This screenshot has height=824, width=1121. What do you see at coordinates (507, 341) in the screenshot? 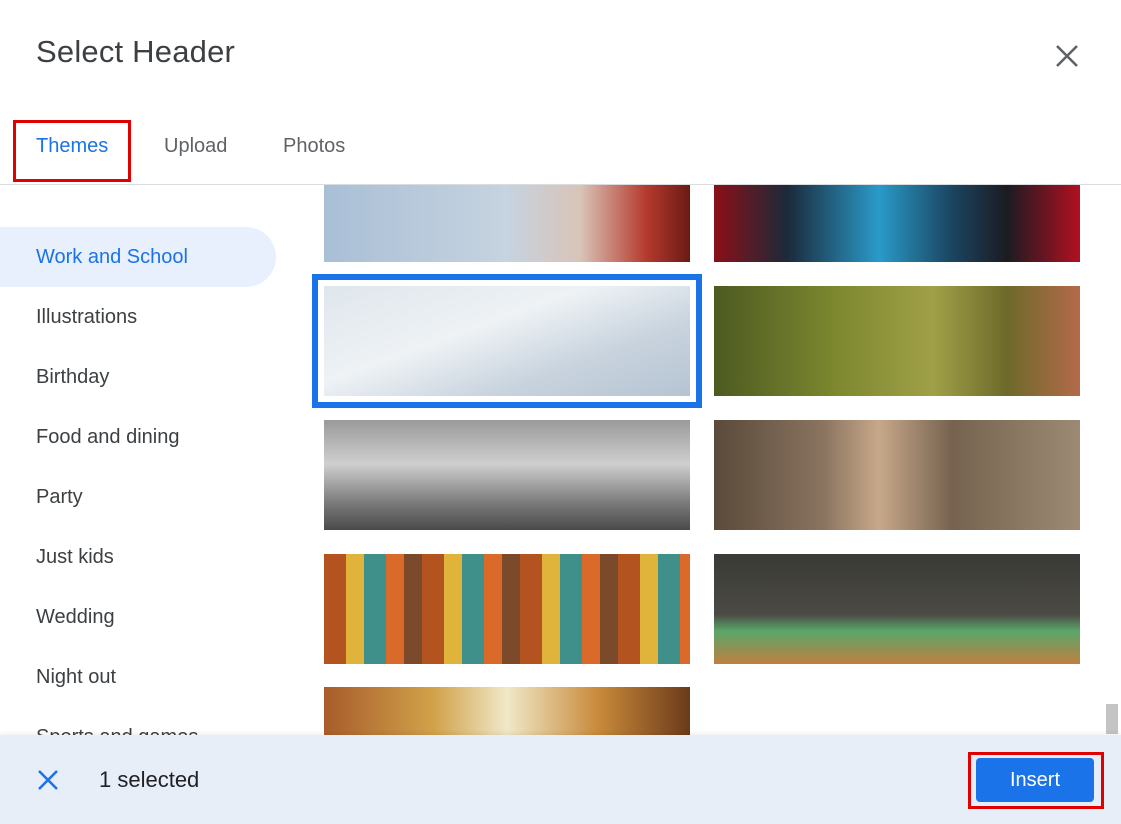
I see `theme-thumbnail-selected` at bounding box center [507, 341].